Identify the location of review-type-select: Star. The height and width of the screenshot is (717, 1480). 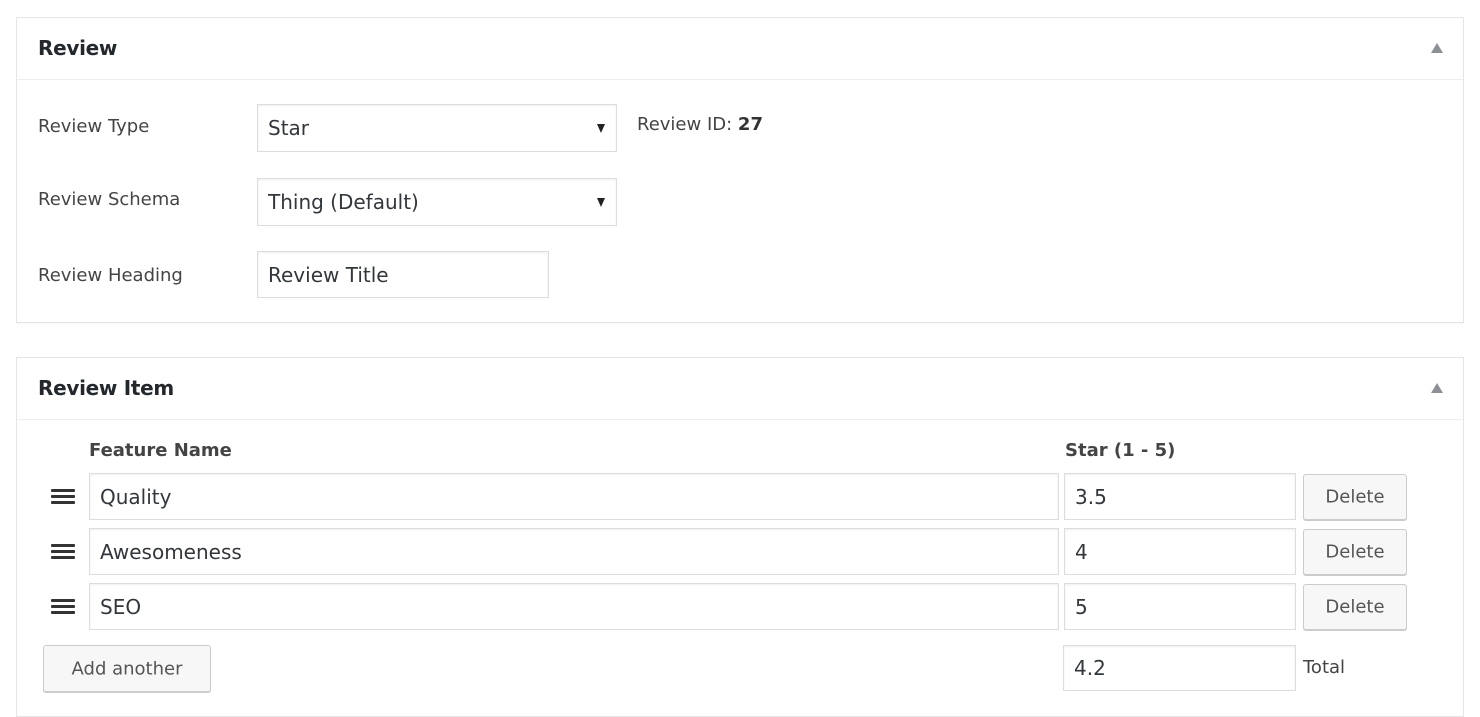
(437, 128).